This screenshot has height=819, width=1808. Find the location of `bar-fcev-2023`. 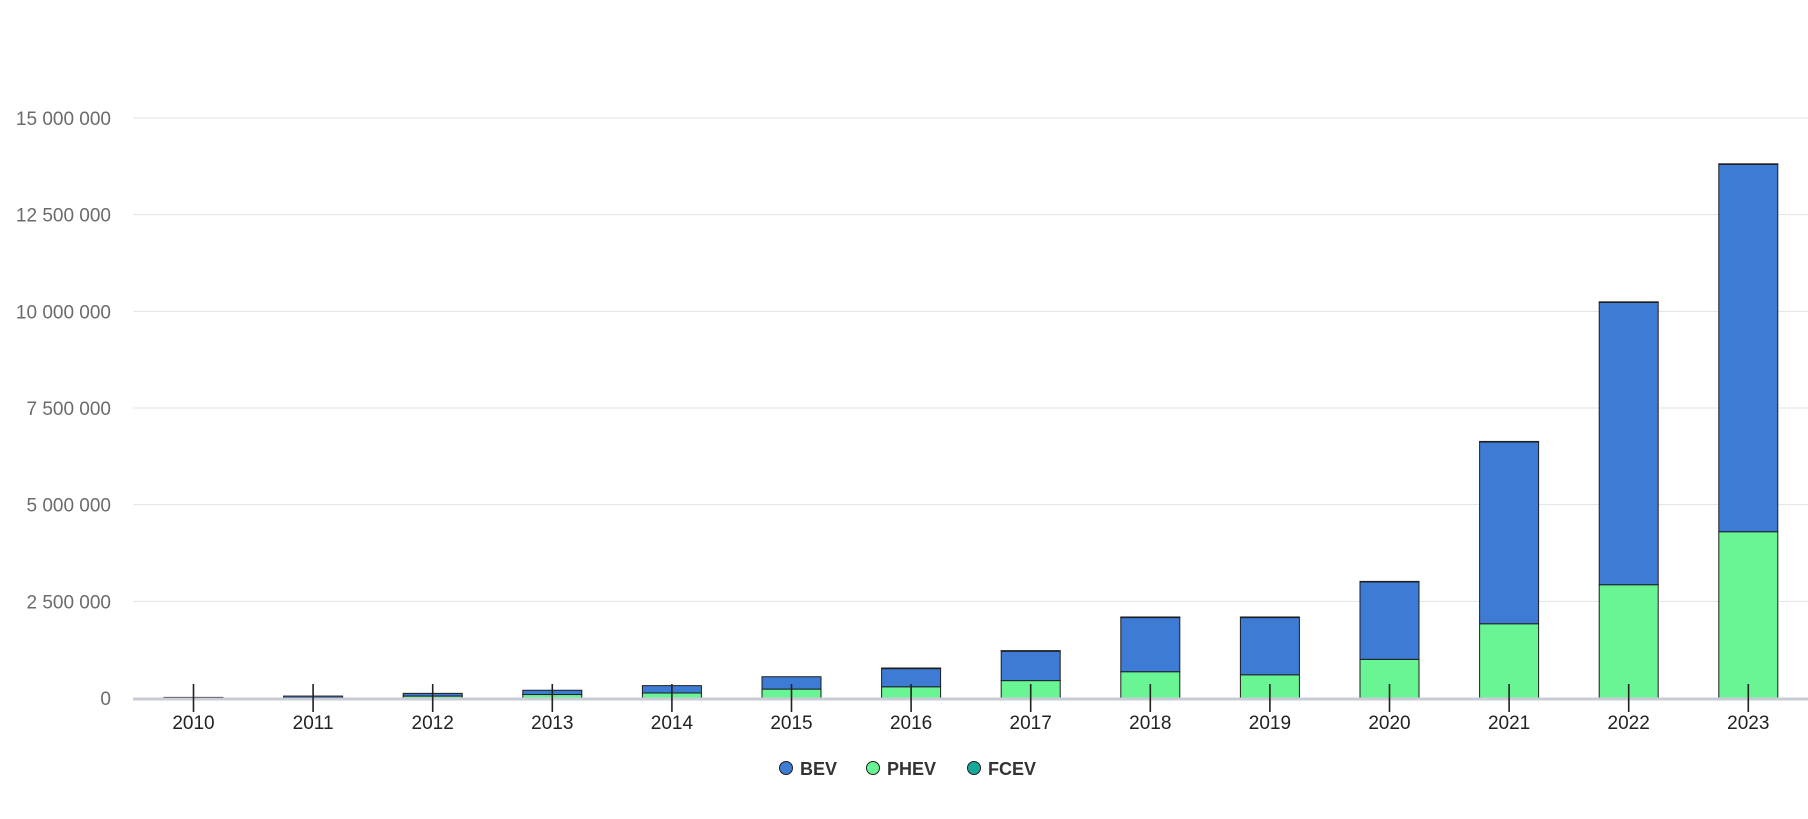

bar-fcev-2023 is located at coordinates (1748, 164).